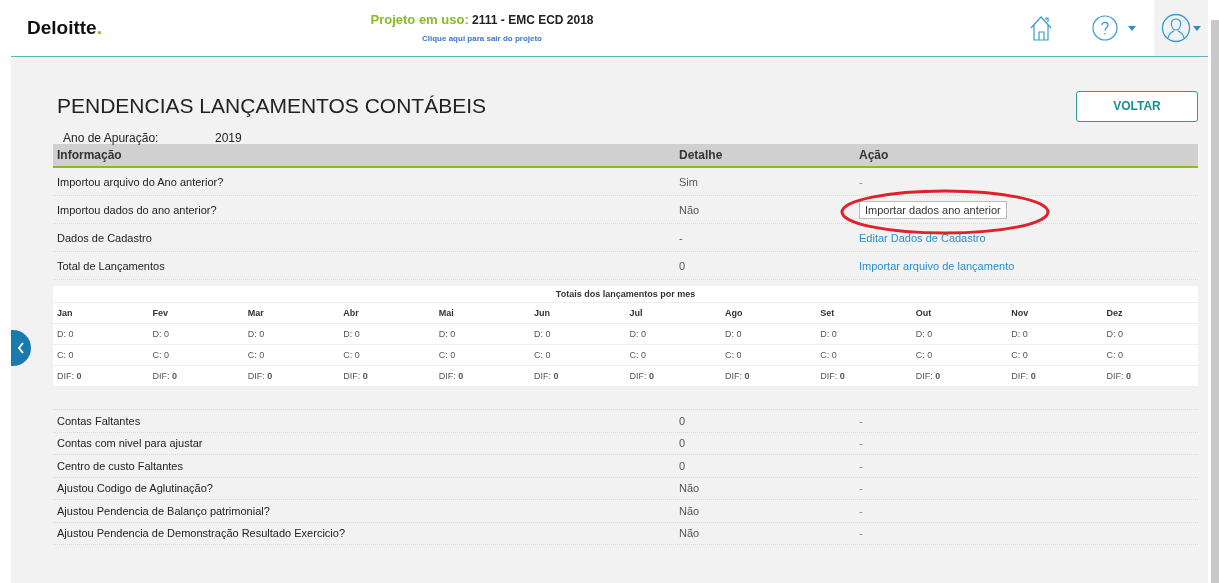  I want to click on column-header: Detalhe, so click(701, 155).